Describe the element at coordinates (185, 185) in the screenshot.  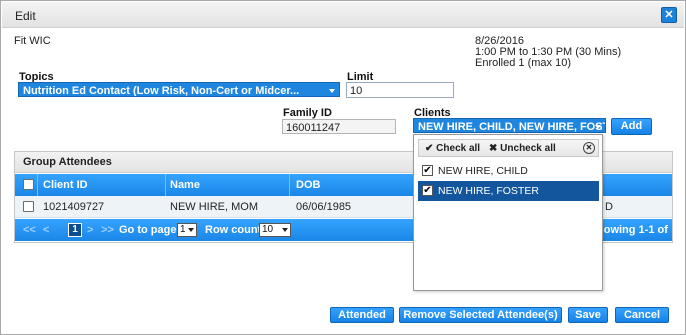
I see `column-name: Name` at that location.